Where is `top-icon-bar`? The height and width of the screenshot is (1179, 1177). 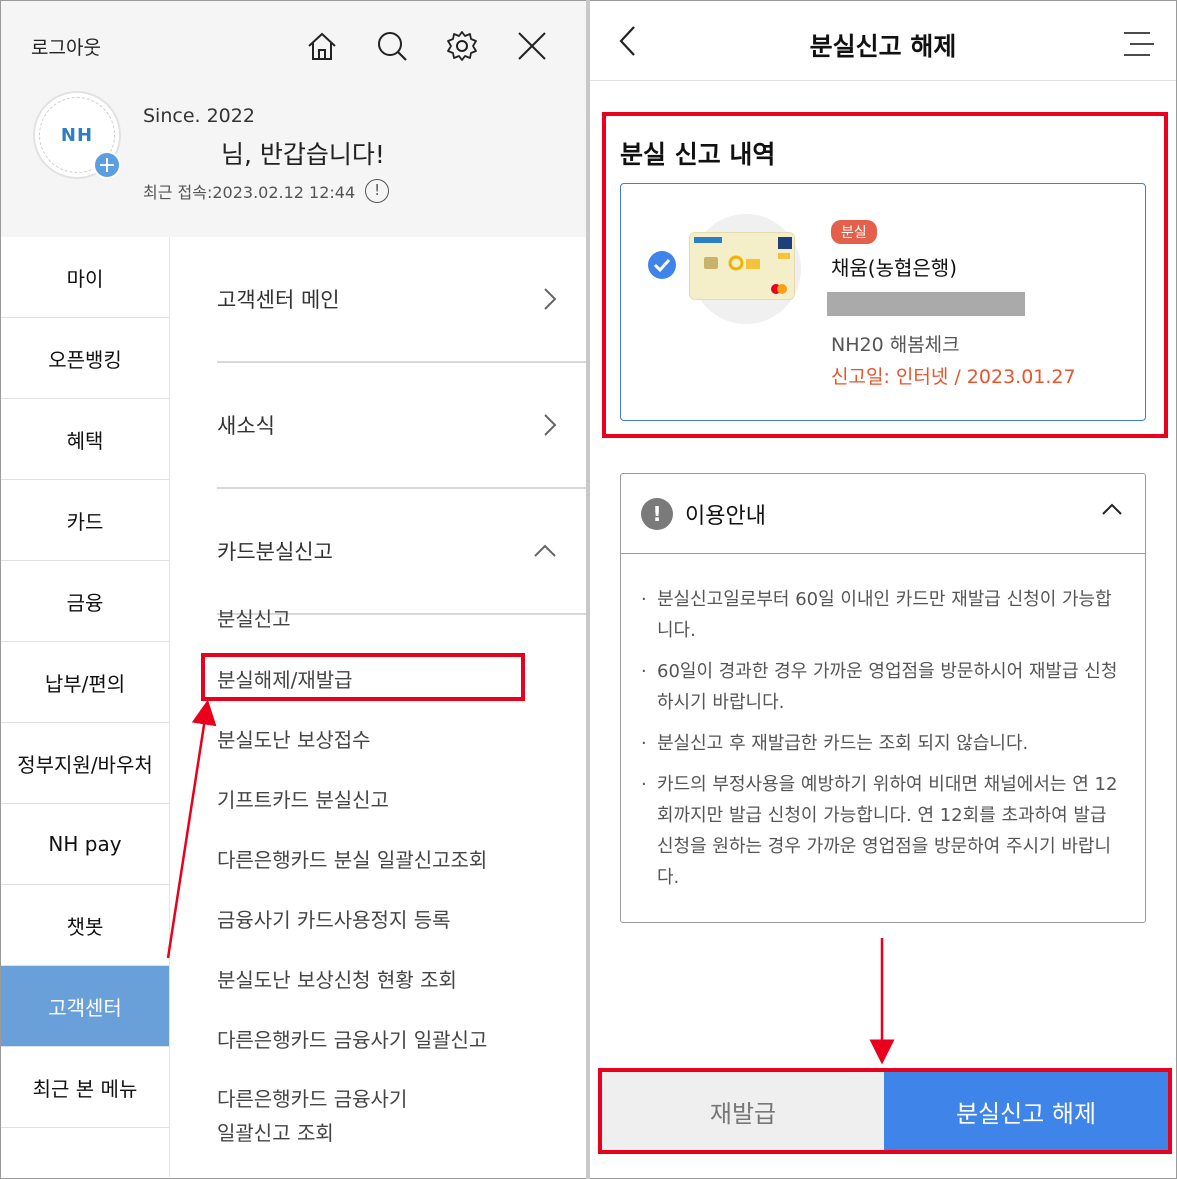
top-icon-bar is located at coordinates (441, 46).